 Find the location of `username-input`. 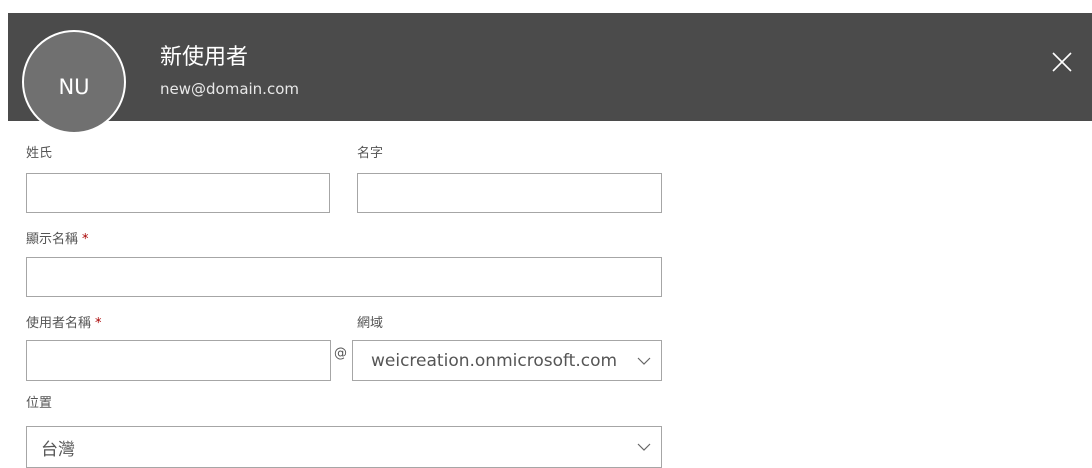

username-input is located at coordinates (178, 360).